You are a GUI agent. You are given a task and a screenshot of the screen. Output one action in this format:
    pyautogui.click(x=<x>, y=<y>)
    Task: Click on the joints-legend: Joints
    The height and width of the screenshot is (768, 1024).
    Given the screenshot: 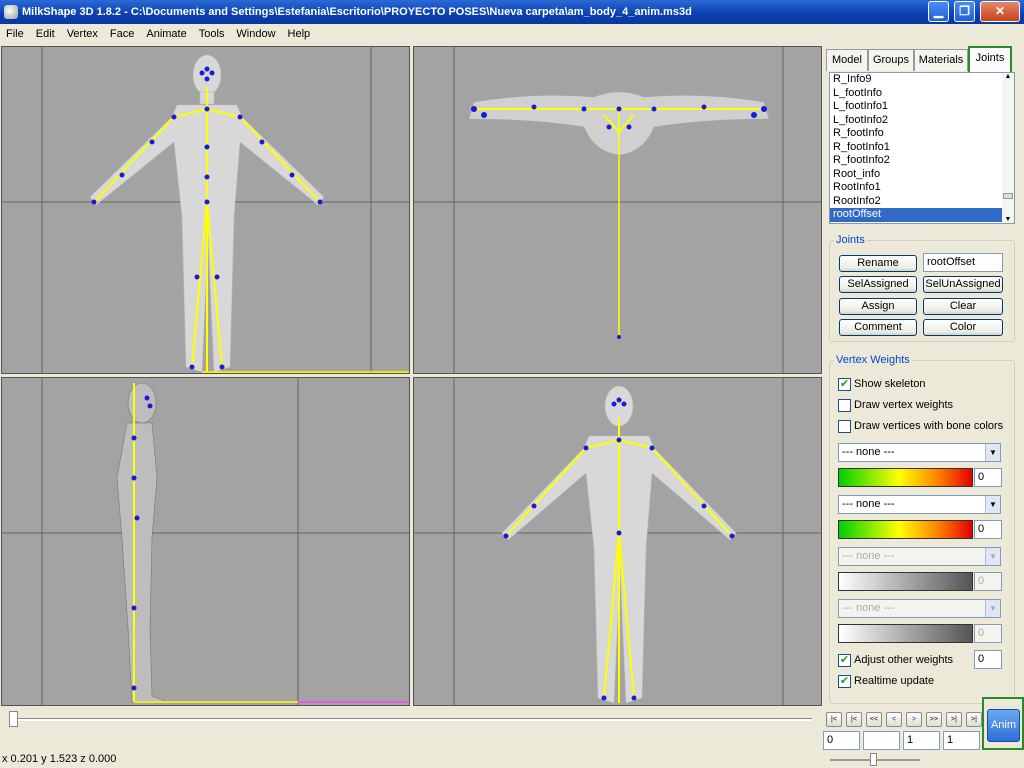 What is the action you would take?
    pyautogui.click(x=850, y=240)
    